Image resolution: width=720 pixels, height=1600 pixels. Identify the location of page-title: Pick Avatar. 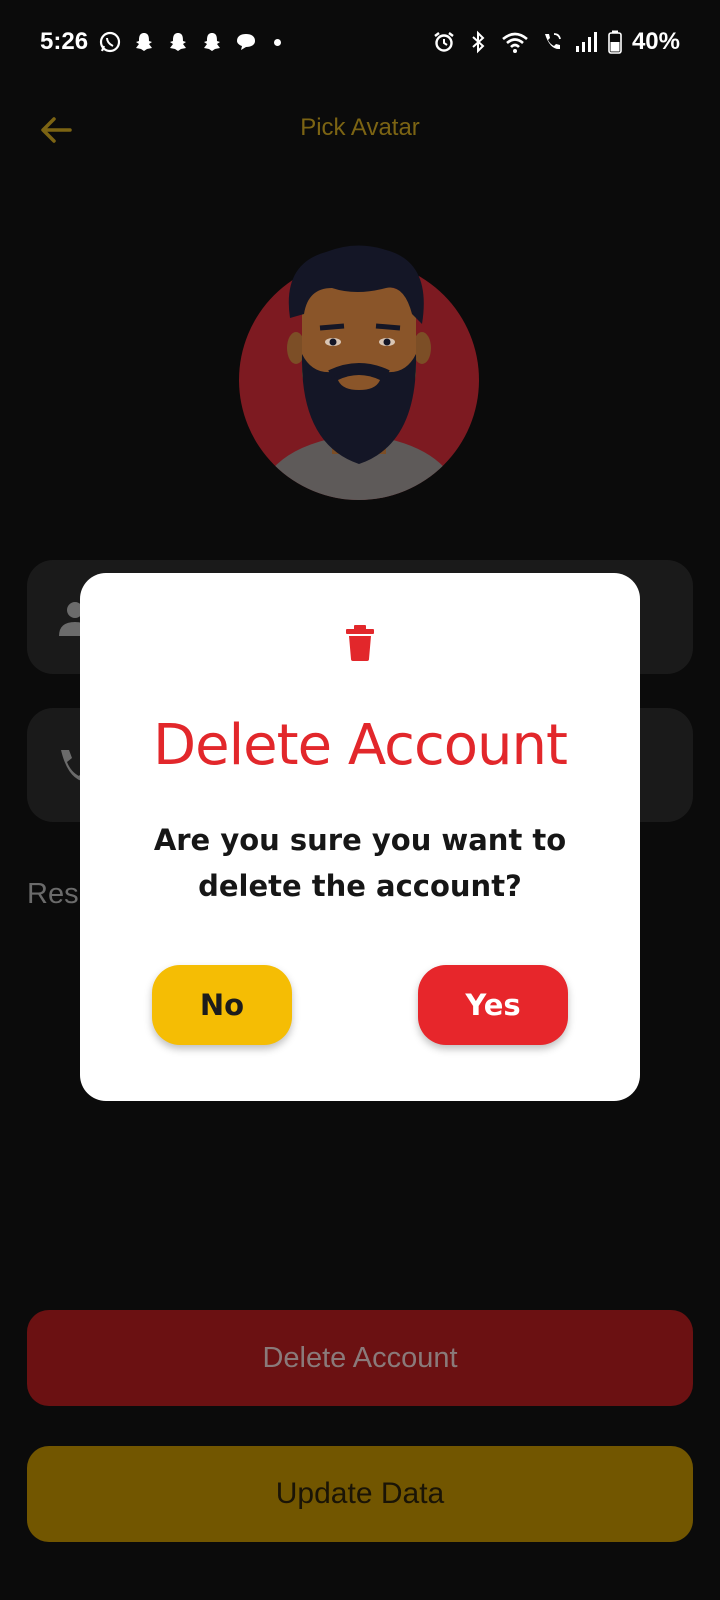
(360, 127).